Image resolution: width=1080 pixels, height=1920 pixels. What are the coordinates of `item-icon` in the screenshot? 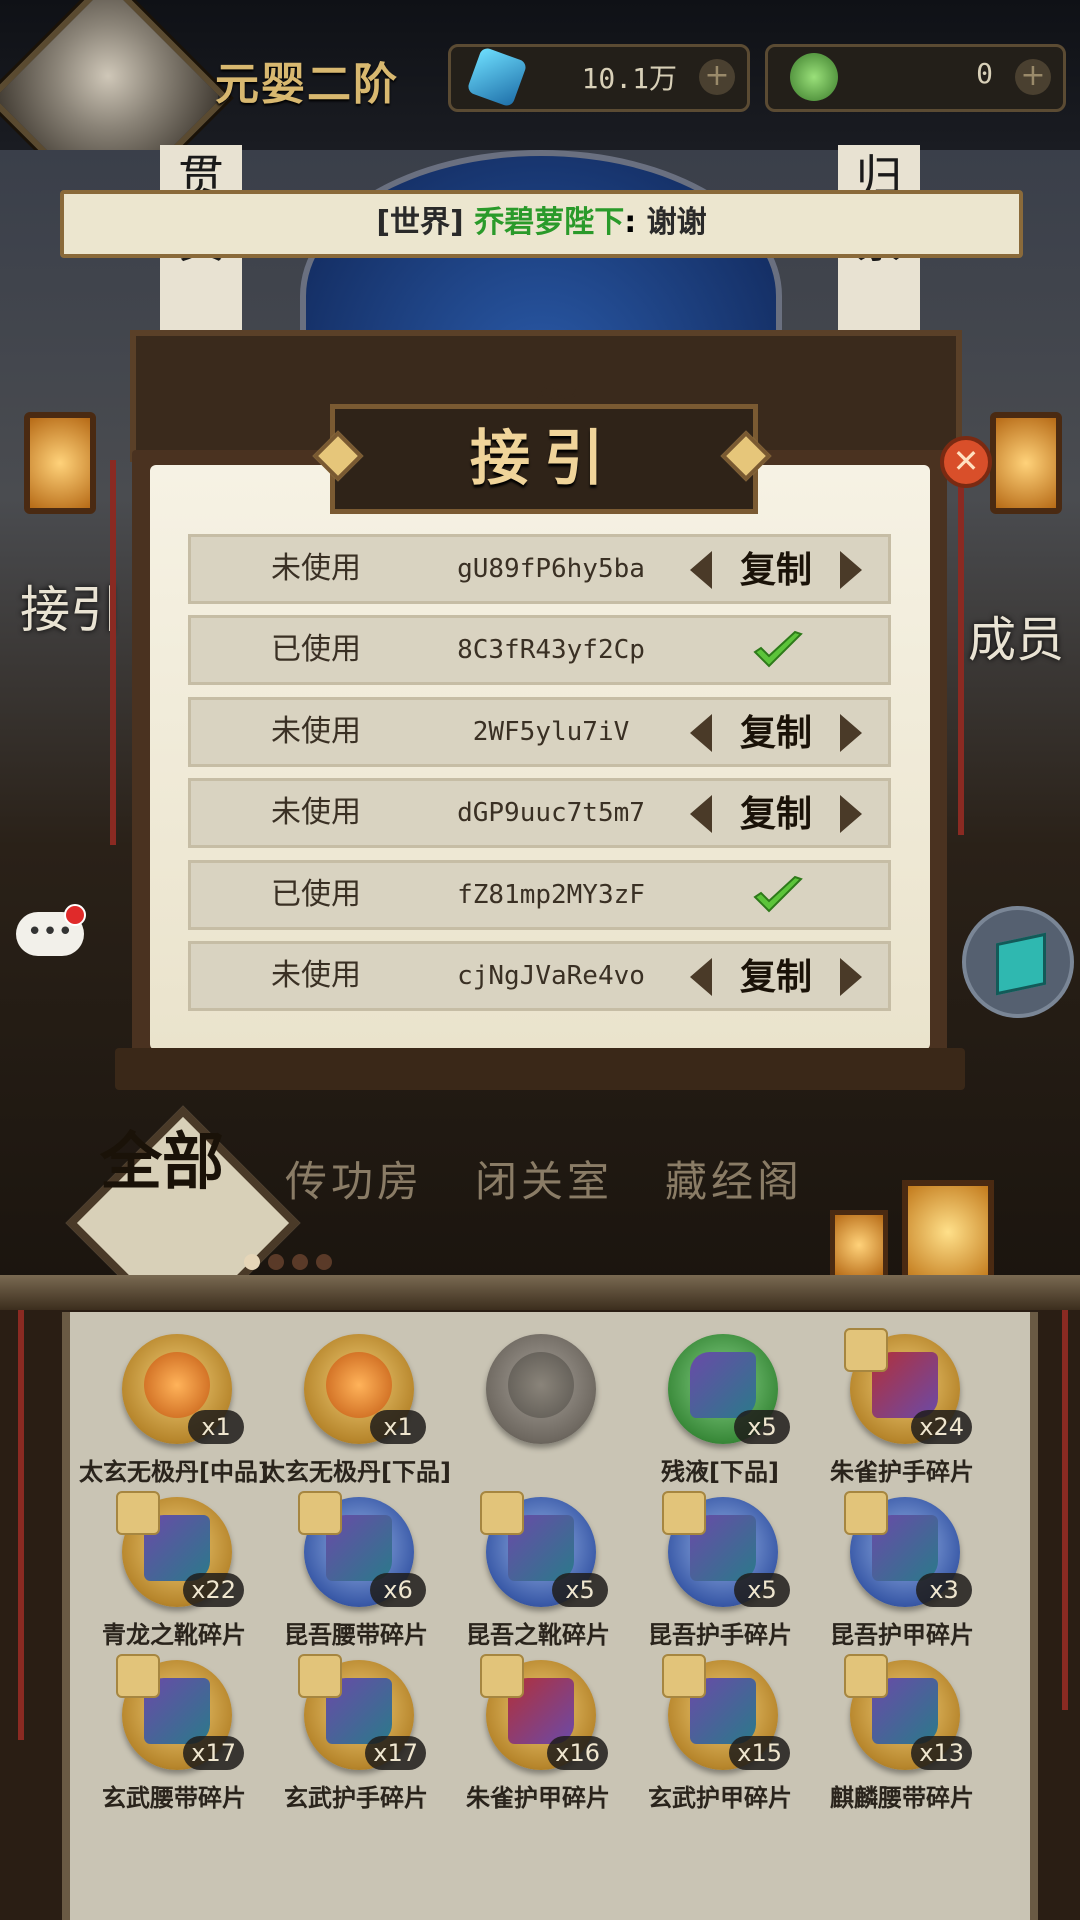 It's located at (541, 1389).